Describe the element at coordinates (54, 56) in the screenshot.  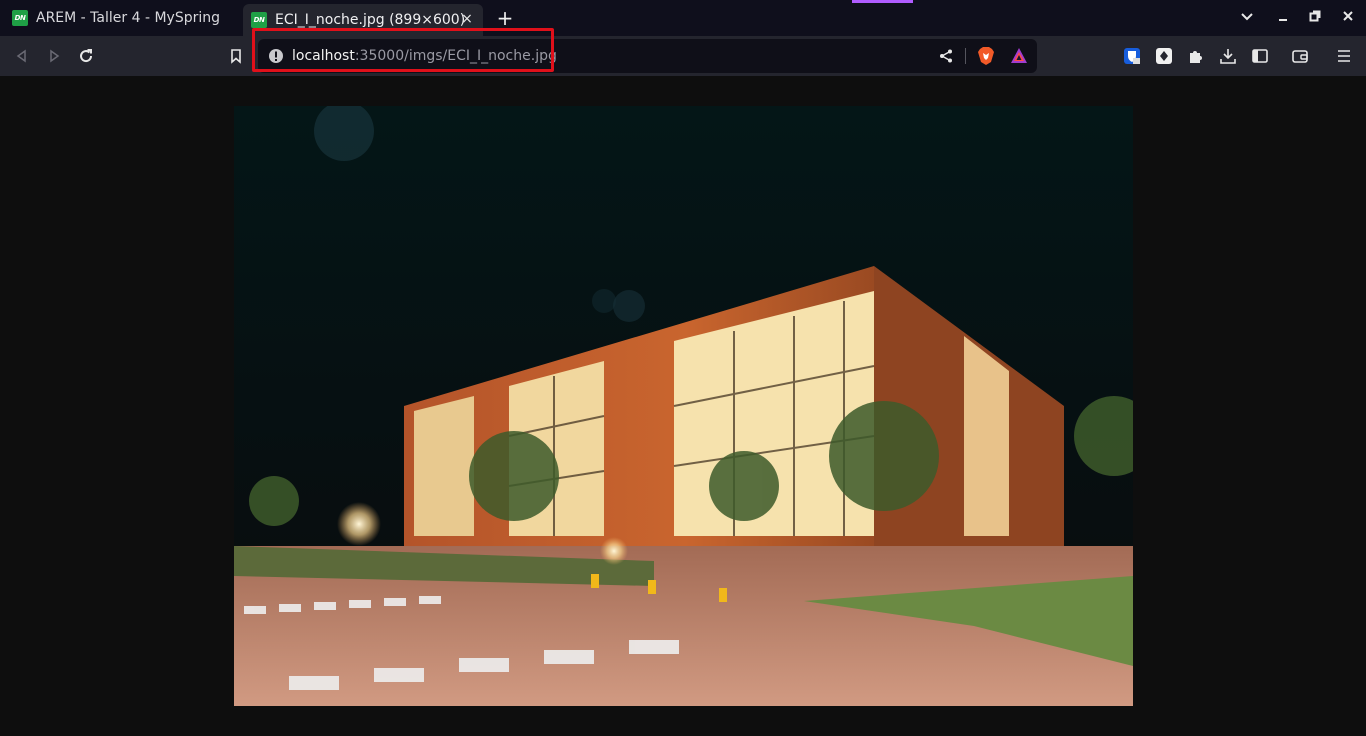
I see `forward-button` at that location.